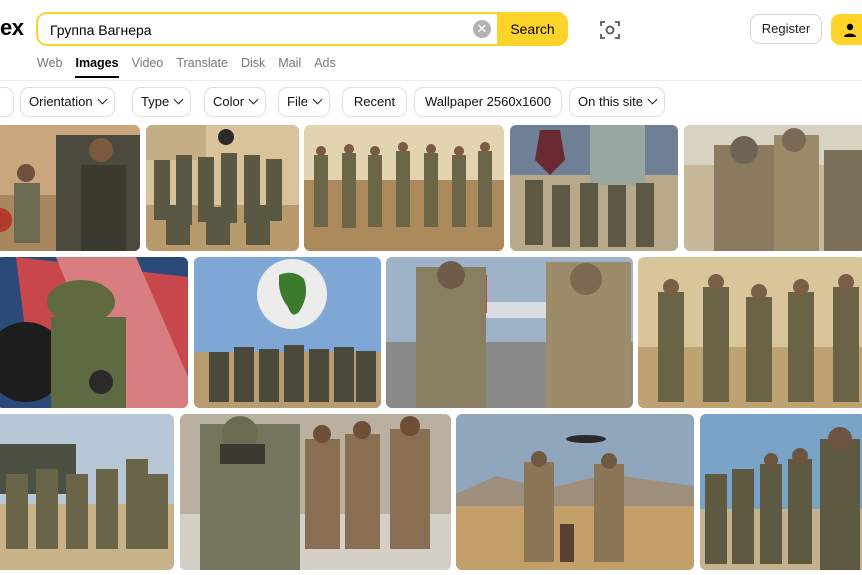 This screenshot has width=862, height=575. Describe the element at coordinates (162, 102) in the screenshot. I see `filter-type: Type` at that location.